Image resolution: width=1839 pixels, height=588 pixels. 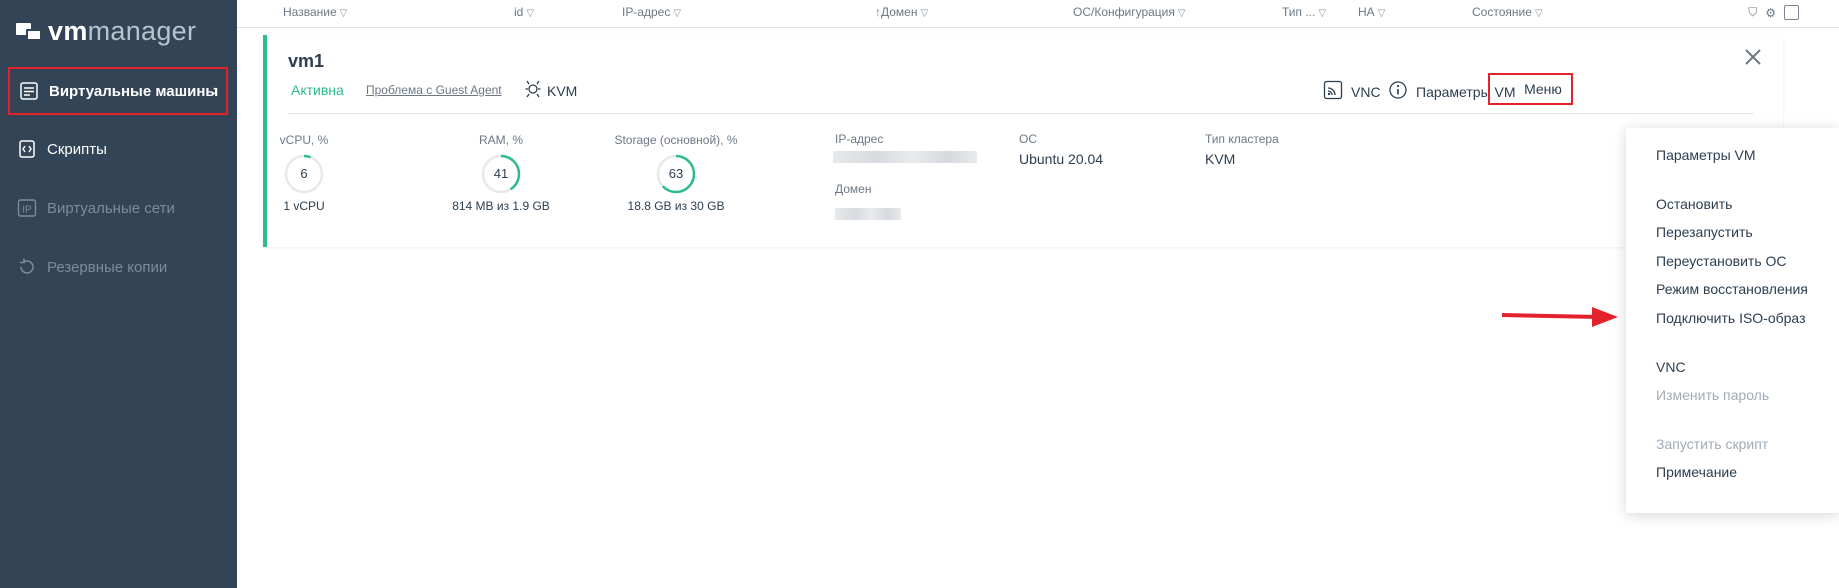 I want to click on svg-text: IP, so click(x=27, y=210).